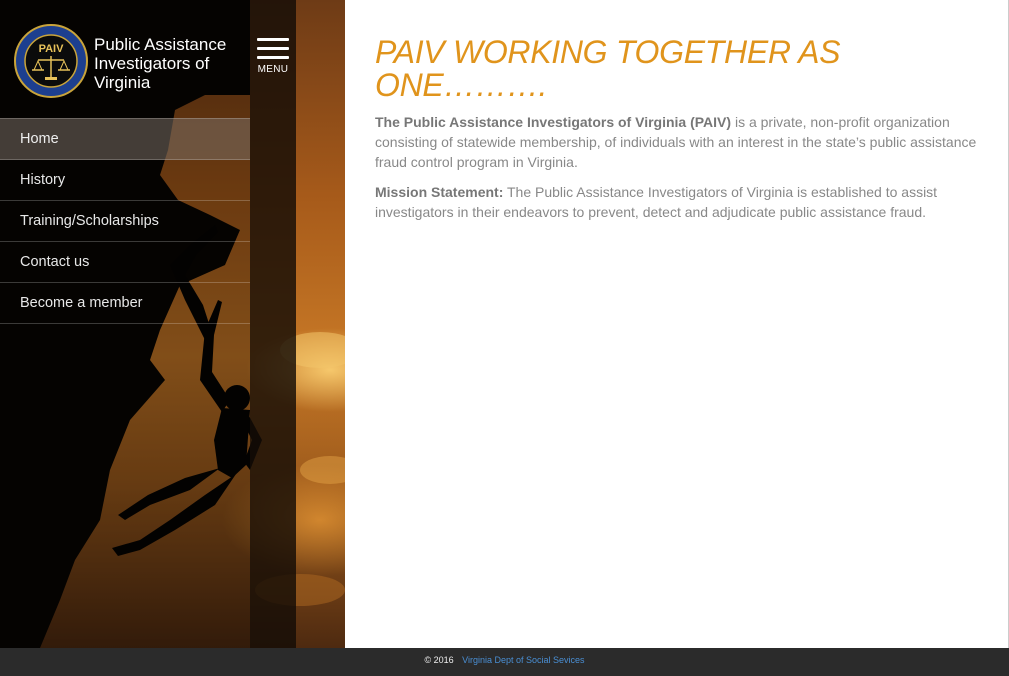  I want to click on nav-item-training-scholarships: Training/Scholarships, so click(125, 221).